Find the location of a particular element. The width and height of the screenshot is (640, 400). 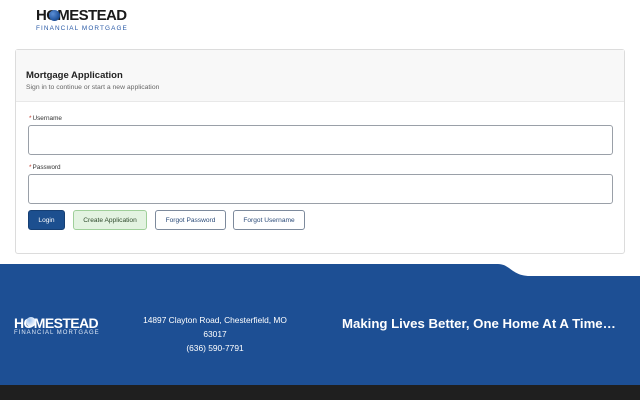

footer-logo-tagline: FINANCIAL MORTGAGE is located at coordinates (57, 333).